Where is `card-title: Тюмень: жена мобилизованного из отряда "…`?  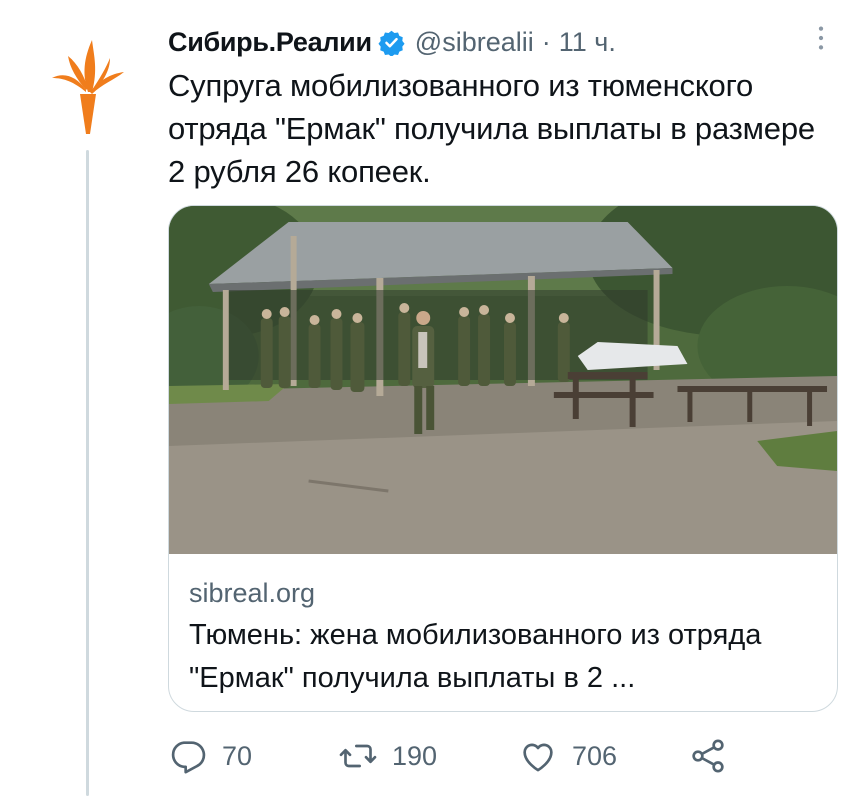
card-title: Тюмень: жена мобилизованного из отряда "… is located at coordinates (475, 656).